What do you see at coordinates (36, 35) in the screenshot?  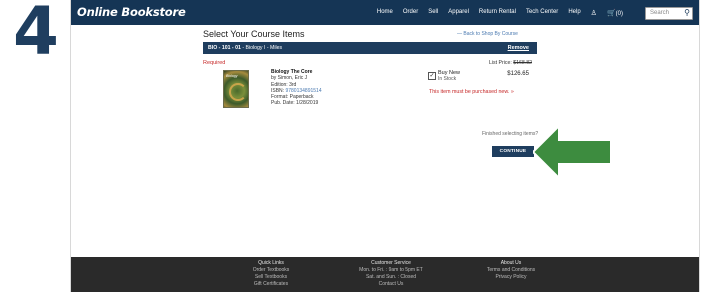 I see `step-number: 4` at bounding box center [36, 35].